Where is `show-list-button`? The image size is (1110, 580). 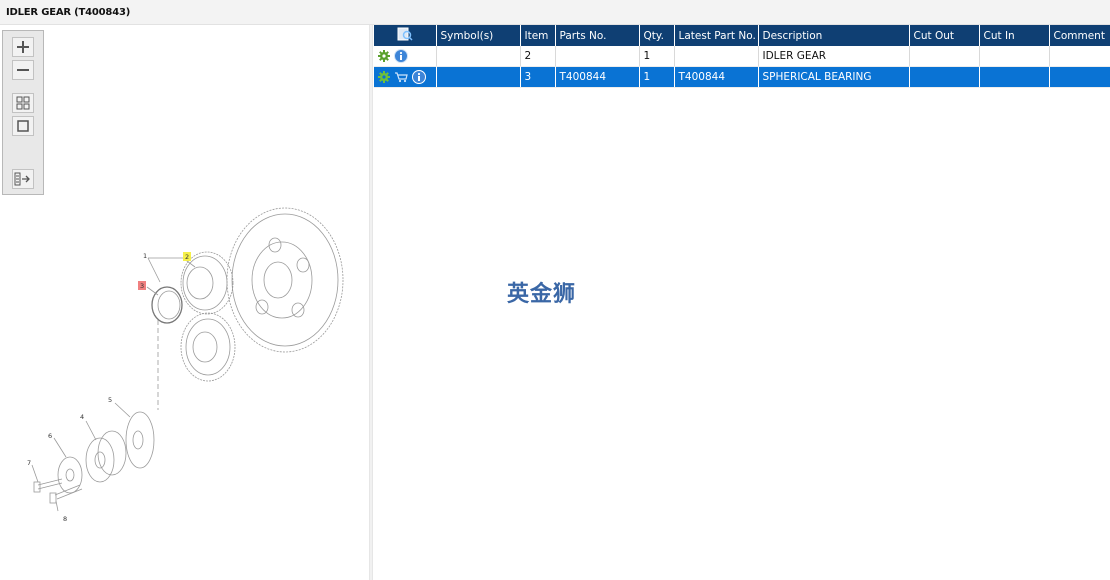
show-list-button is located at coordinates (23, 179).